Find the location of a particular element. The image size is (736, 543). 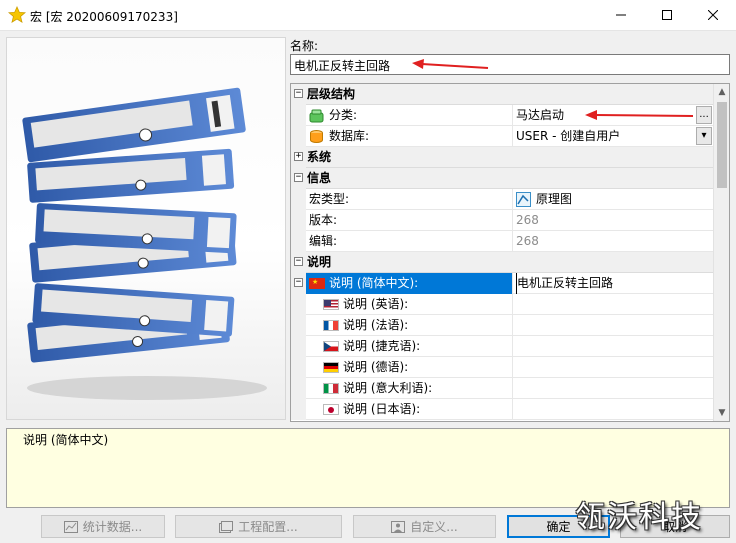

category-label: 系统 is located at coordinates (319, 157).